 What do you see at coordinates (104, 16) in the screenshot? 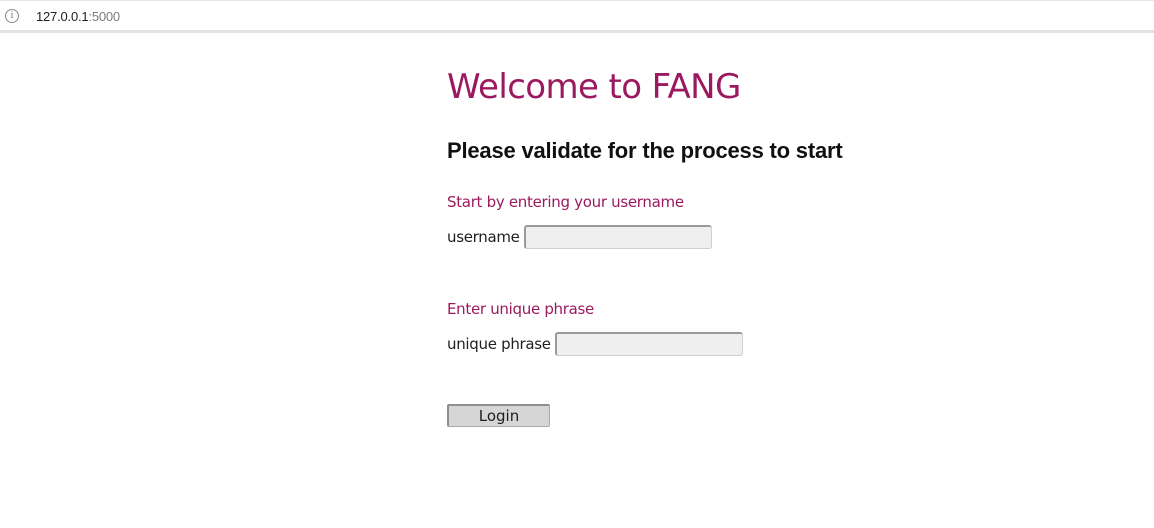
I see `url-port: :5000` at bounding box center [104, 16].